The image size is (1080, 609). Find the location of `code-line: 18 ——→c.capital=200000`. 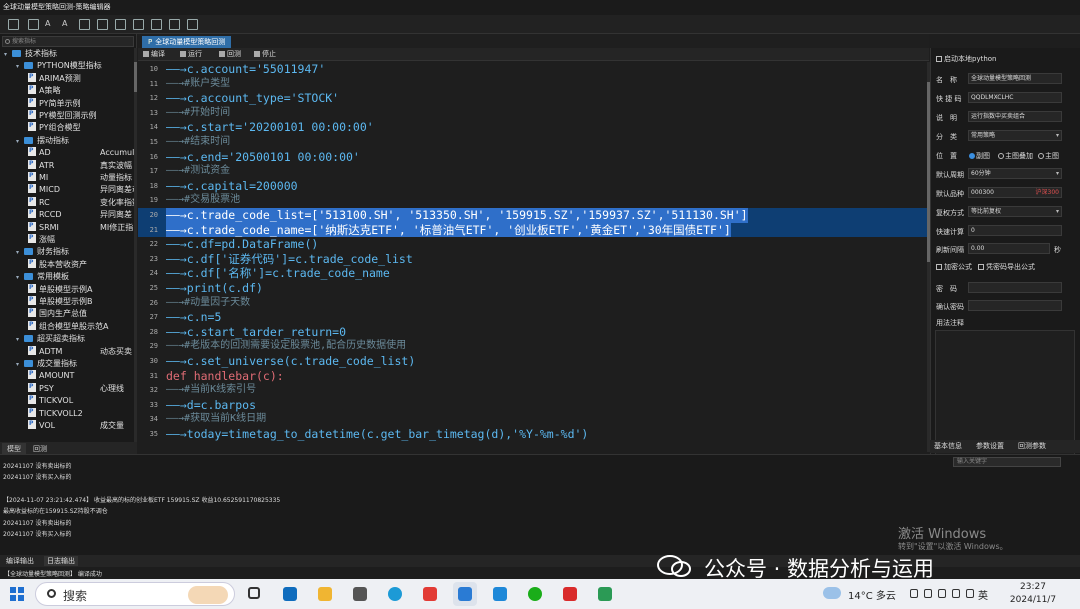

code-line: 18 ——→c.capital=200000 is located at coordinates (532, 186).